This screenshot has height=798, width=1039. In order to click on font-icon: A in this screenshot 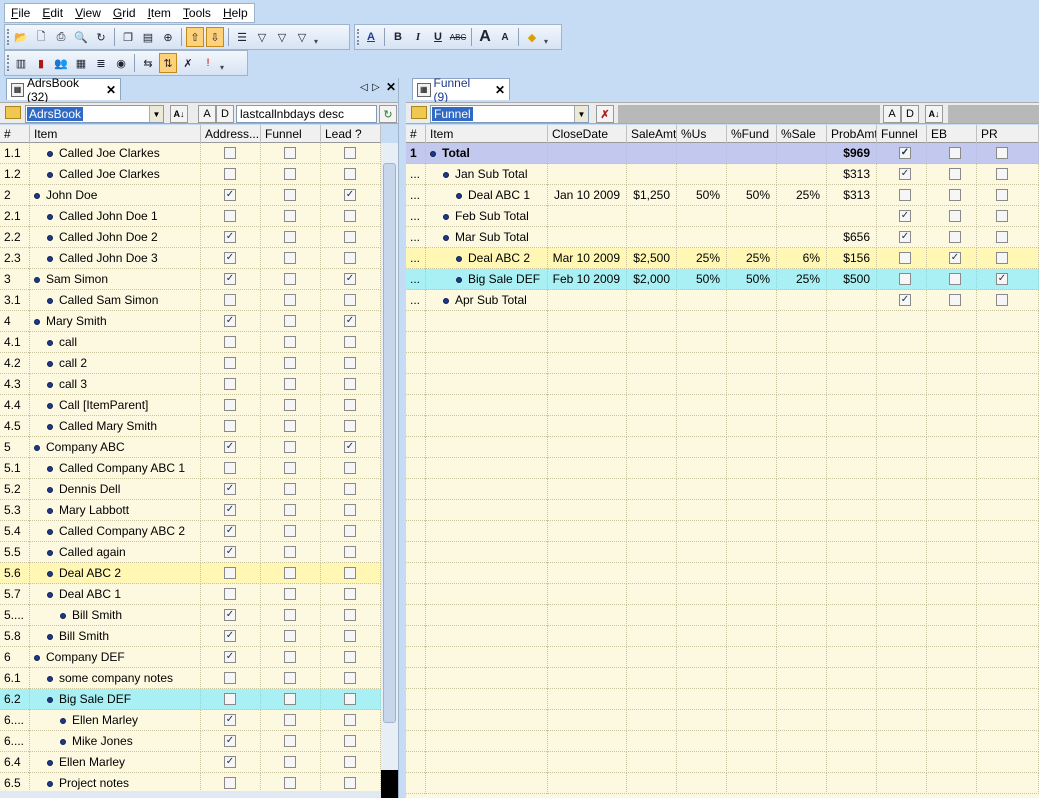, I will do `click(371, 37)`.